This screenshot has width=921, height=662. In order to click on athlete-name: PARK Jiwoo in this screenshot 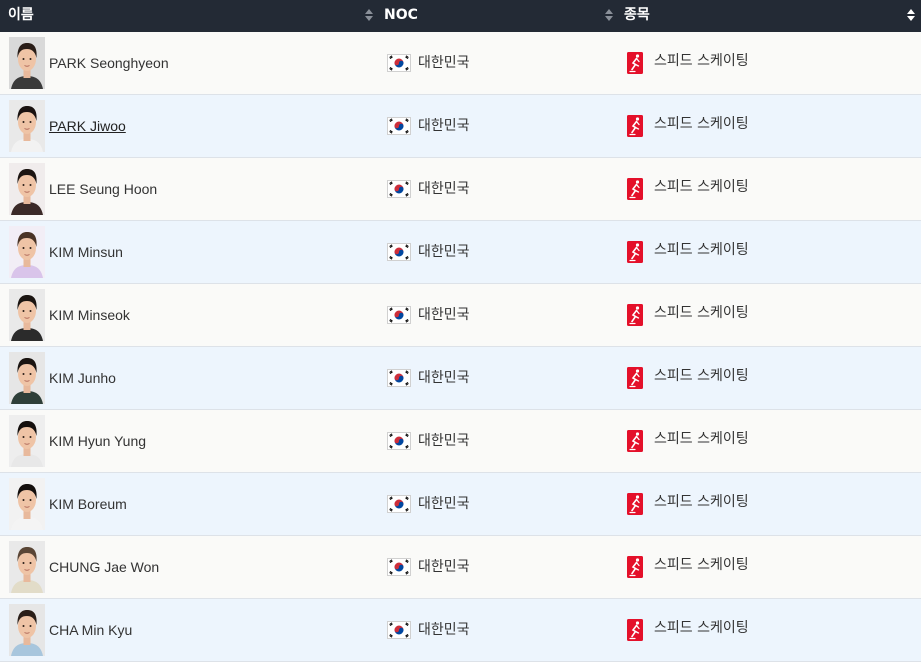, I will do `click(87, 126)`.